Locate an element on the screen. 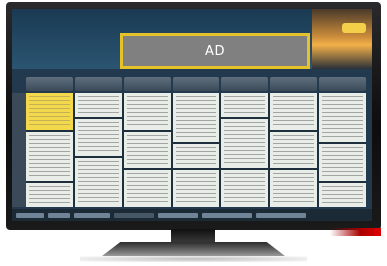 The image size is (387, 266). ad-label: AD is located at coordinates (215, 51).